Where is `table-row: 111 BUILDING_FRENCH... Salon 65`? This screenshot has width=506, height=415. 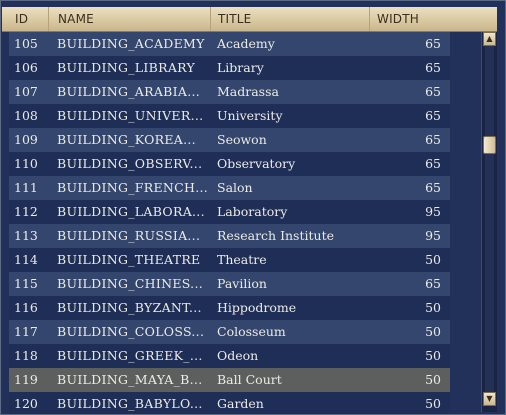
table-row: 111 BUILDING_FRENCH... Salon 65 is located at coordinates (229, 188).